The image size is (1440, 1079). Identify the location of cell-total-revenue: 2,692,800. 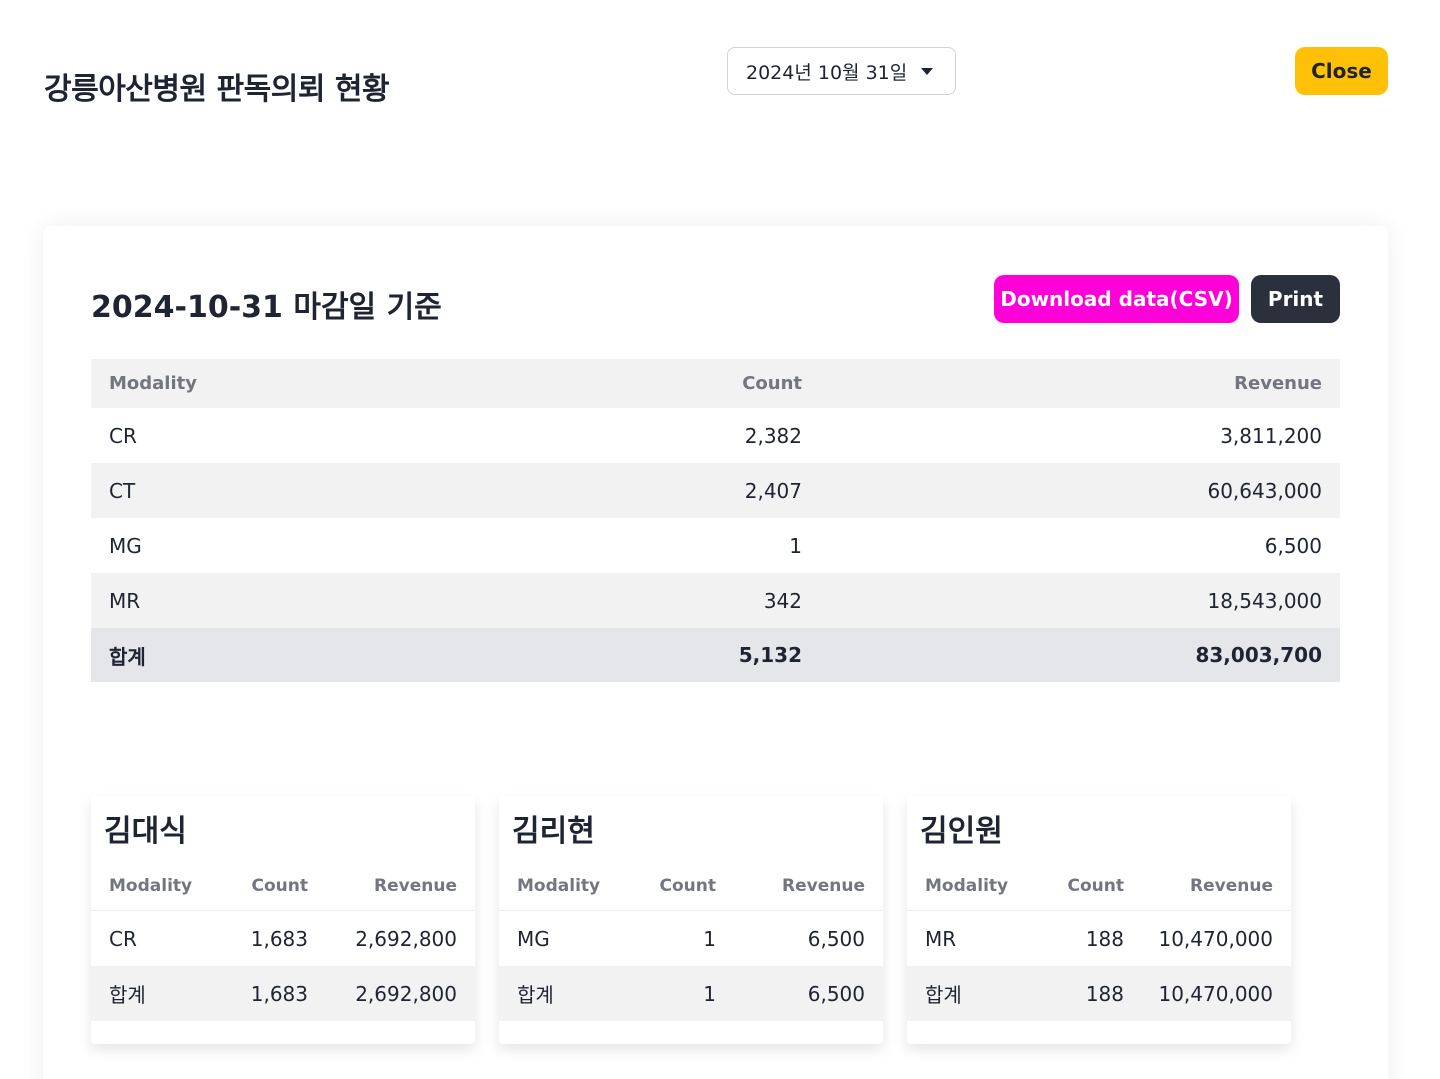
(406, 993).